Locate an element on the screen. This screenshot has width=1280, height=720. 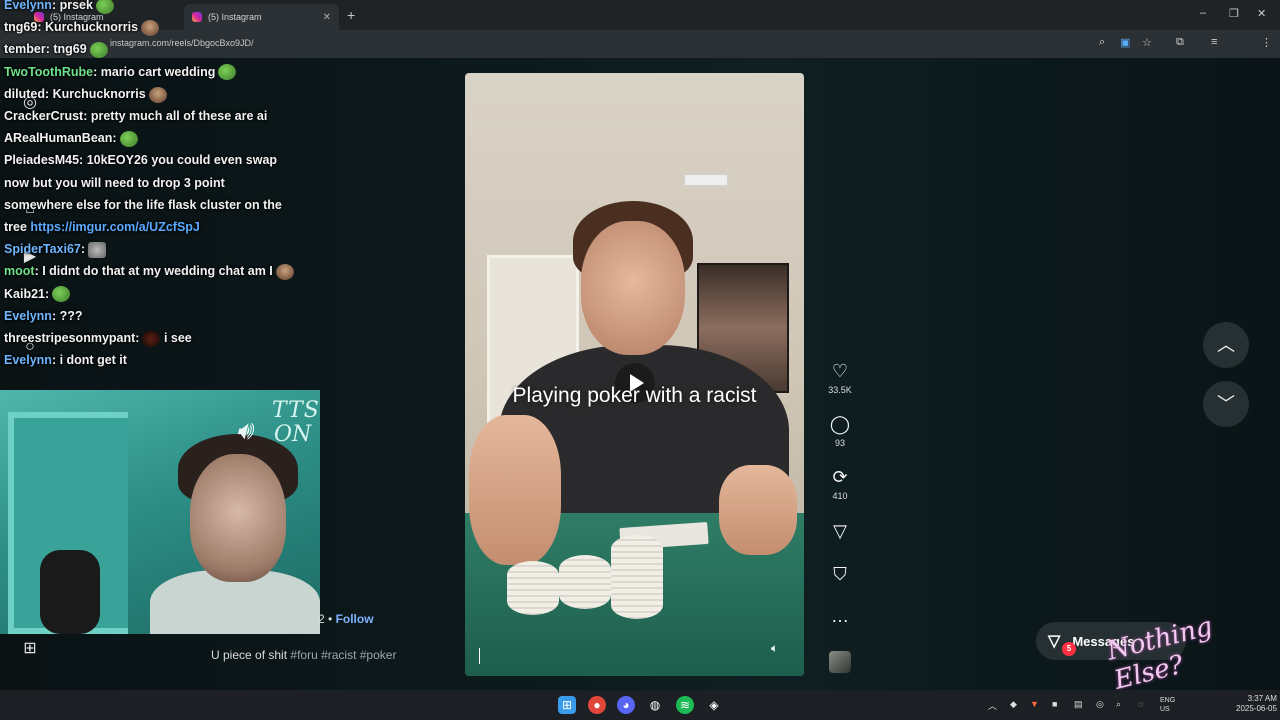
text-cursor is located at coordinates (479, 656).